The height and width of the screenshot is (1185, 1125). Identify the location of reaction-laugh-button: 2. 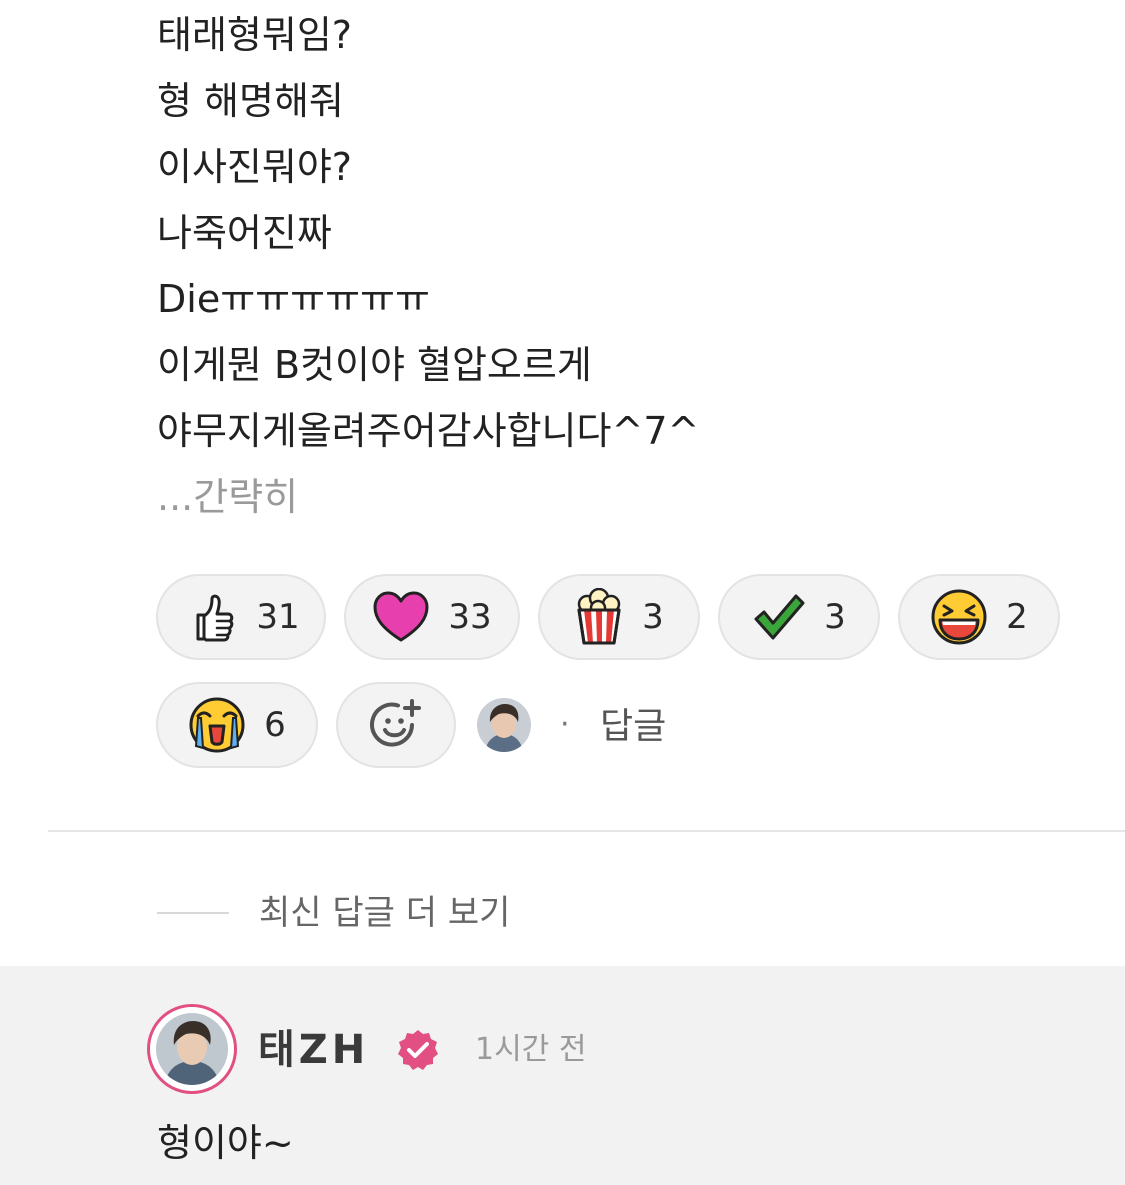
(979, 617).